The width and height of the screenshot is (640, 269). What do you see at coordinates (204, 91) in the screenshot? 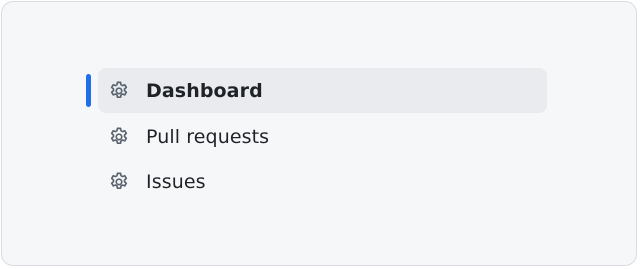
I see `nav-item-label: Dashboard` at bounding box center [204, 91].